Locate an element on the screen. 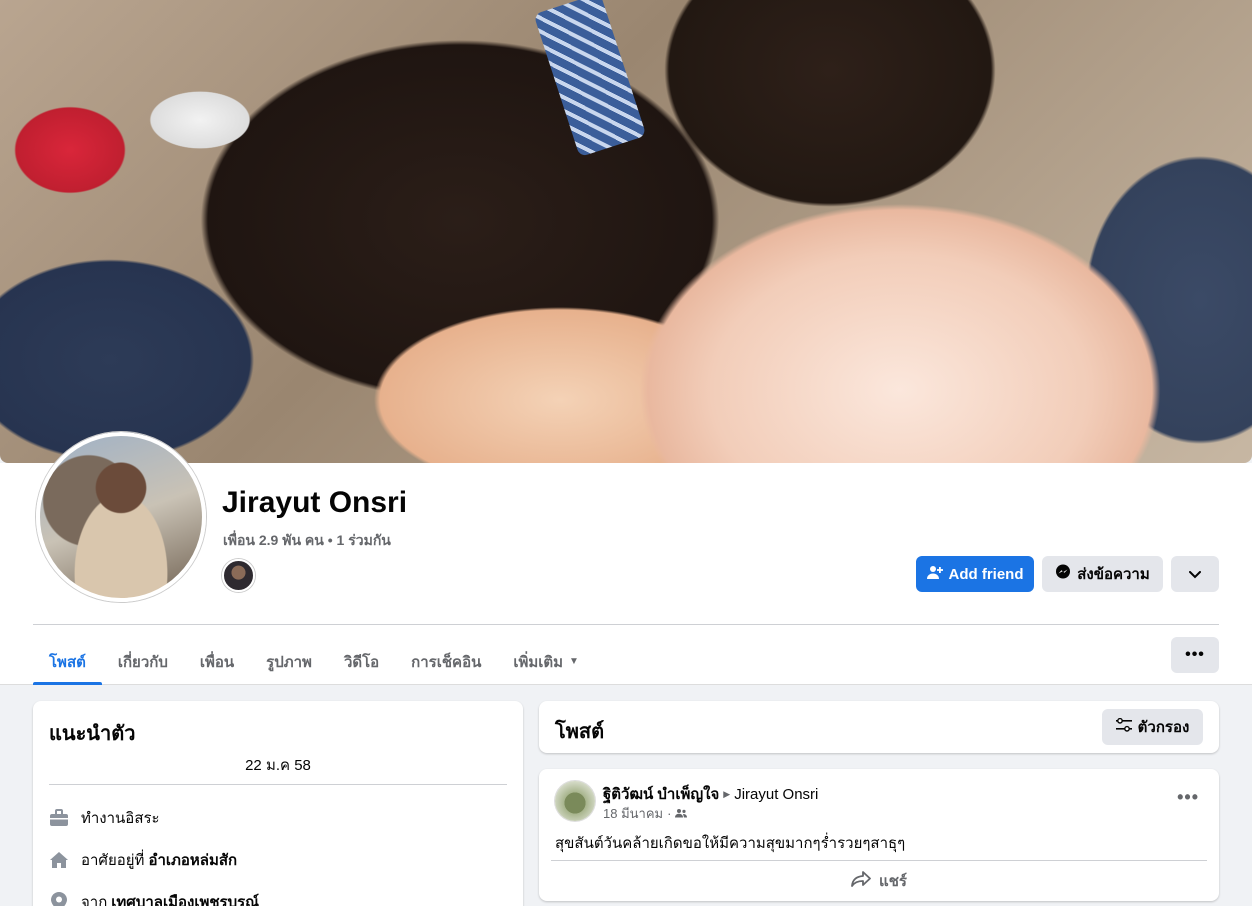  tab-friends: เพื่อน is located at coordinates (217, 661).